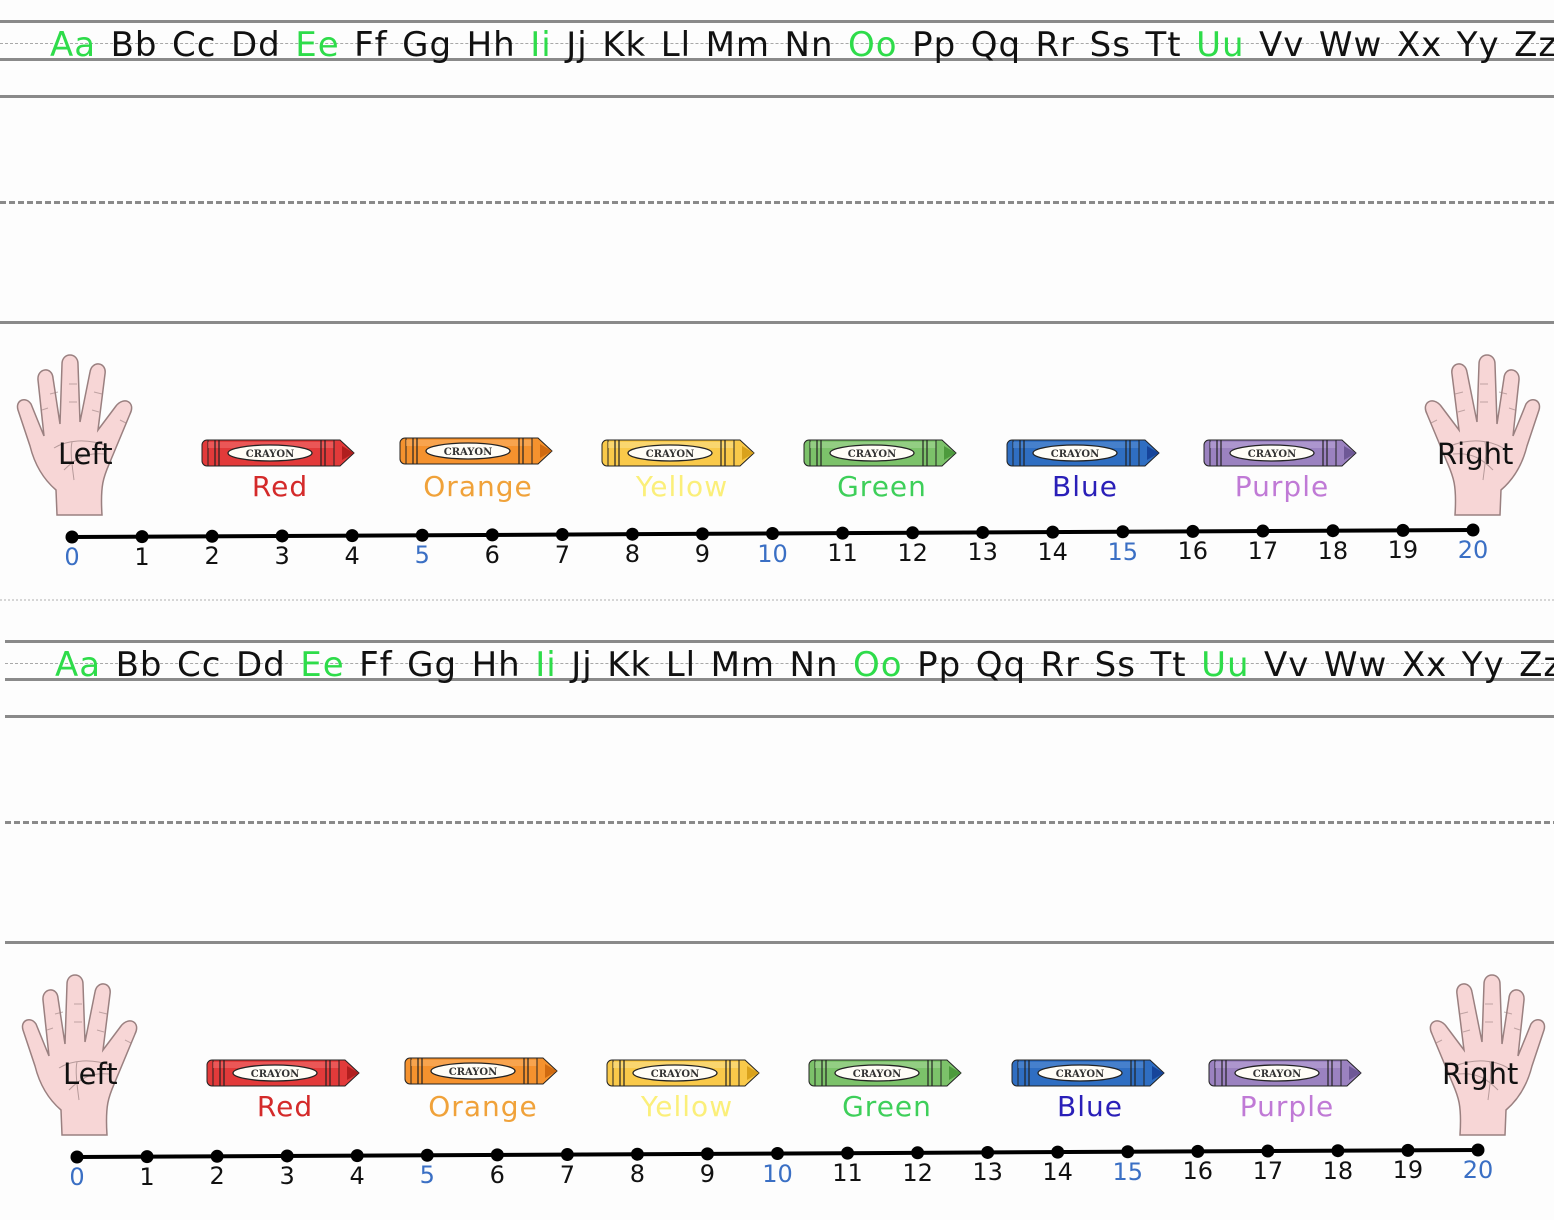 The image size is (1554, 1220). What do you see at coordinates (1225, 665) in the screenshot?
I see `alphabet-letter-u: Uu` at bounding box center [1225, 665].